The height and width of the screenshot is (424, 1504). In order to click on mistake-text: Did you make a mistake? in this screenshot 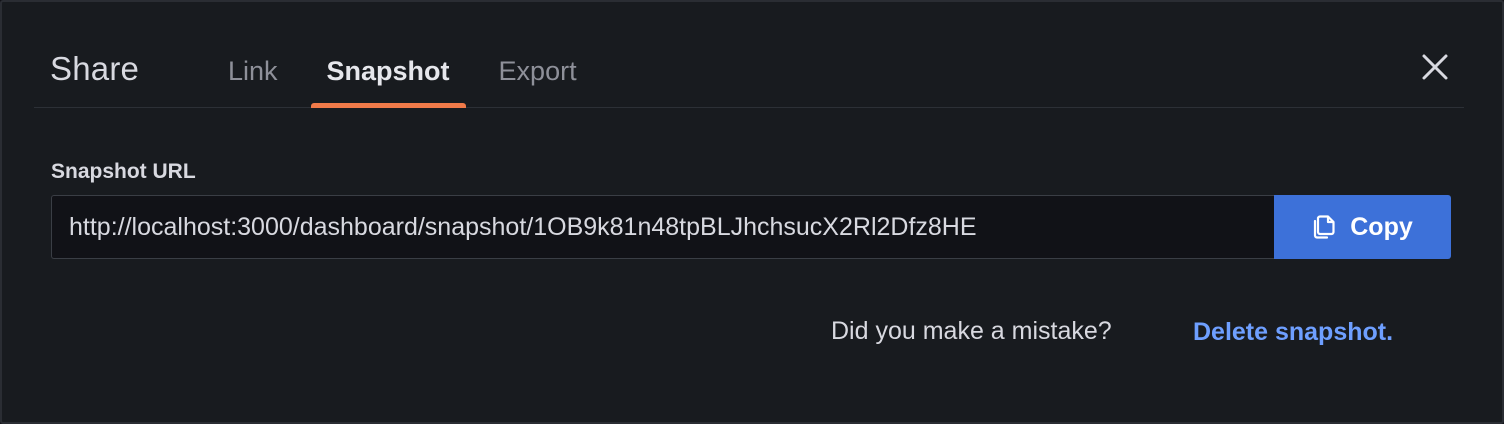, I will do `click(971, 331)`.